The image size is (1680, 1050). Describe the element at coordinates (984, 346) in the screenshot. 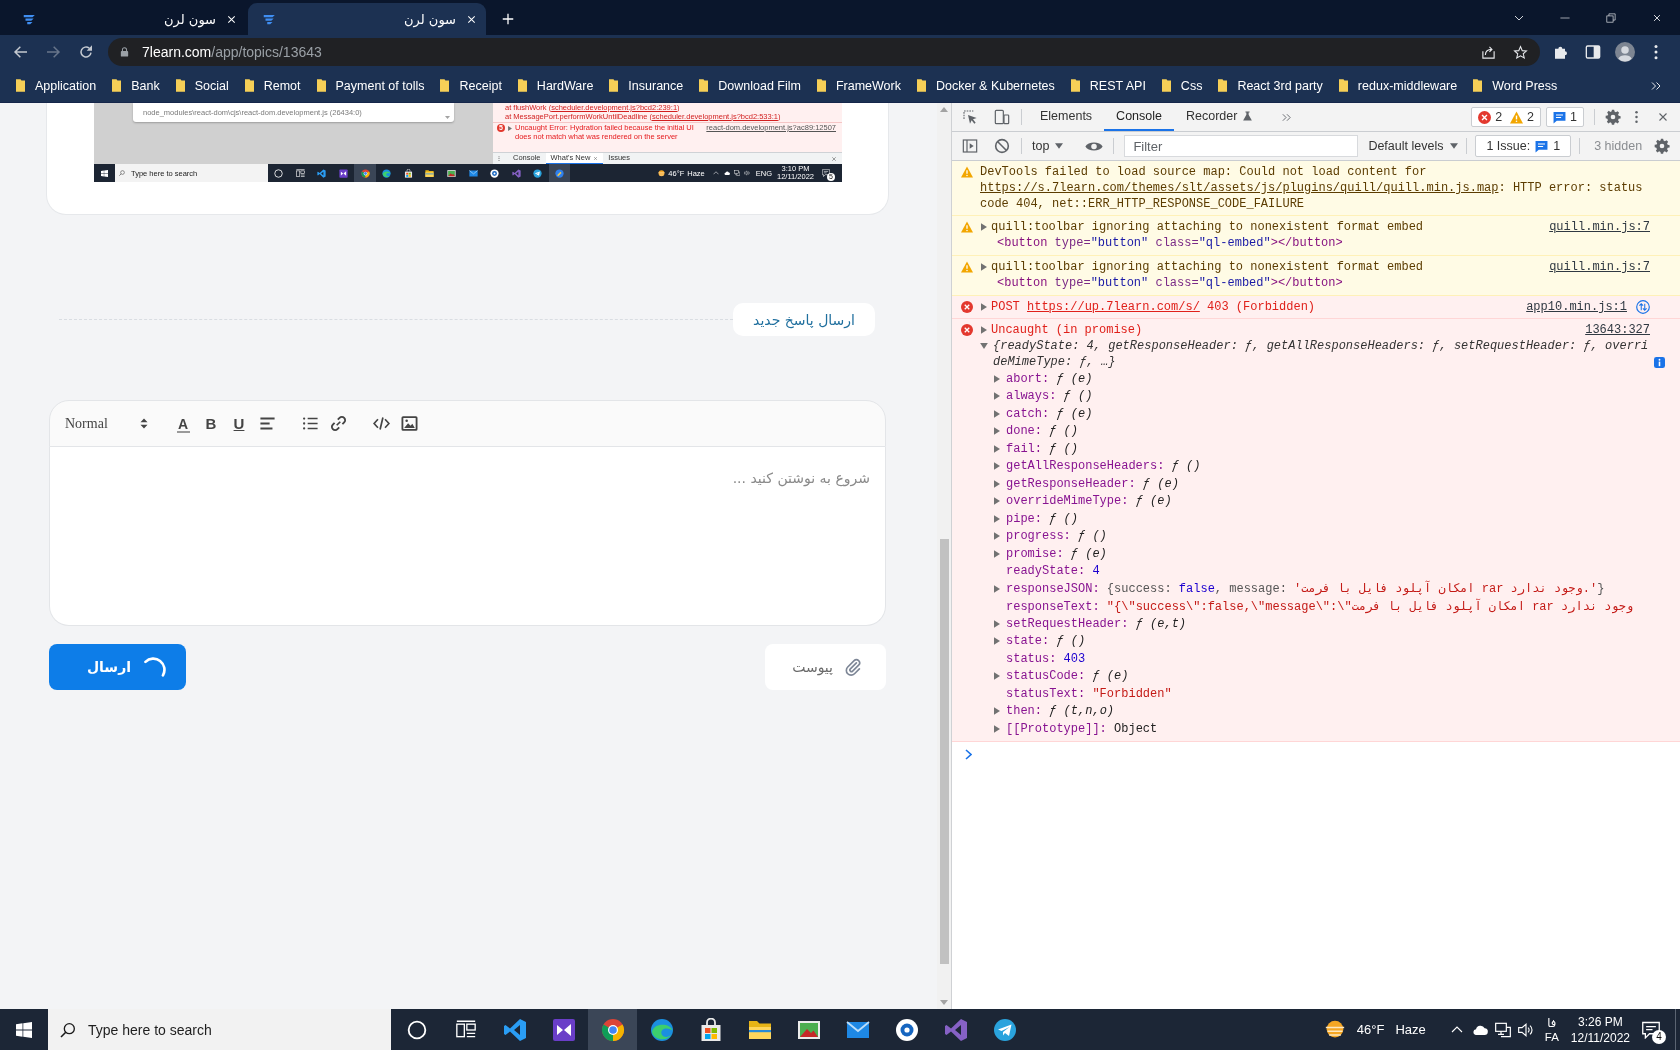

I see `triangle-down-icon` at that location.